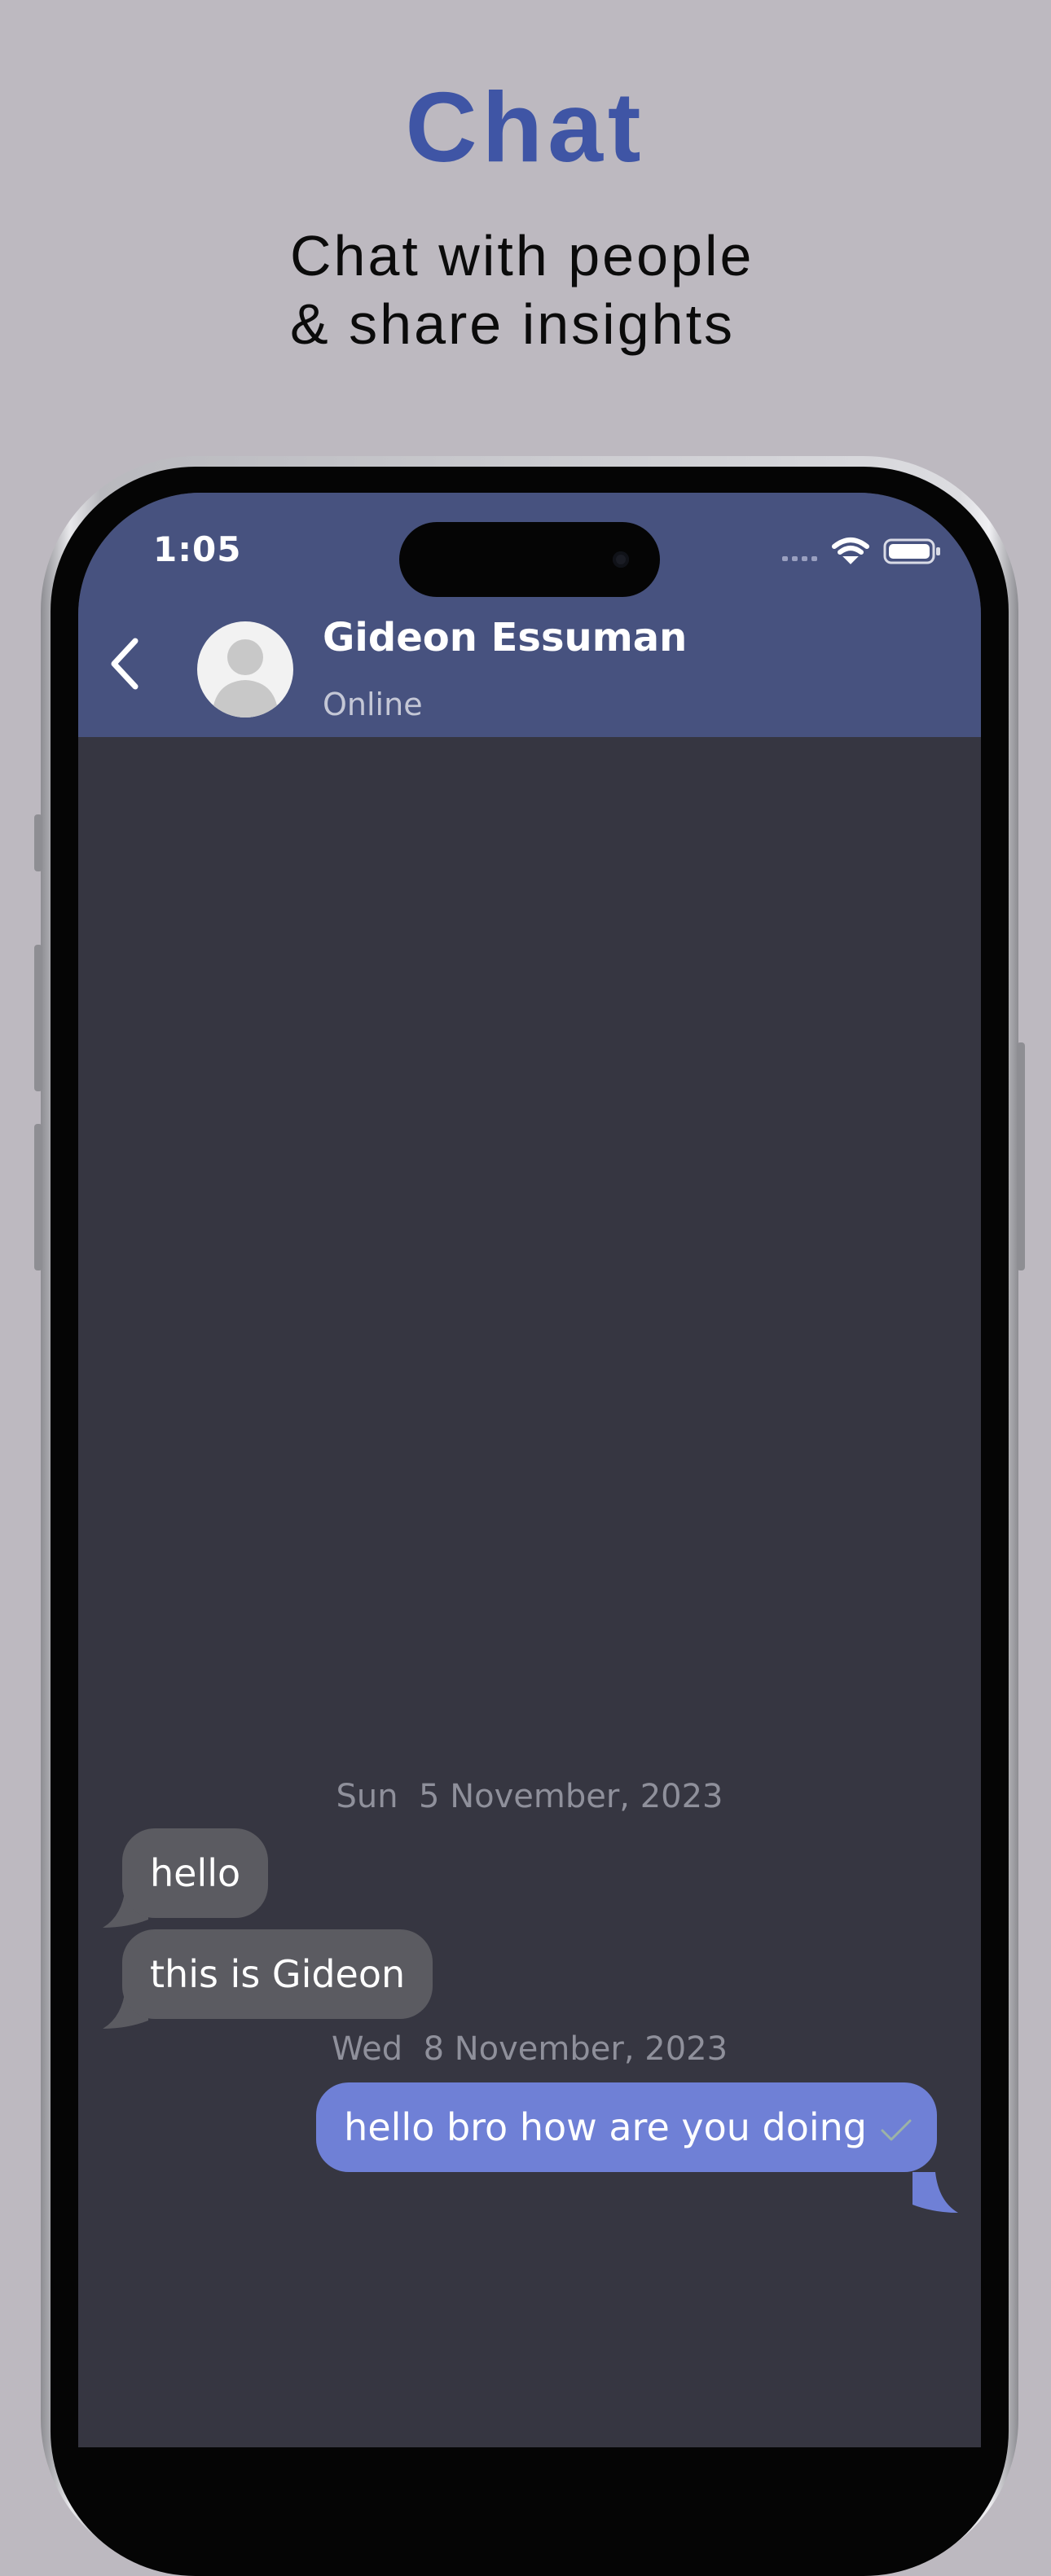 The height and width of the screenshot is (2576, 1051). I want to click on avatar, so click(245, 669).